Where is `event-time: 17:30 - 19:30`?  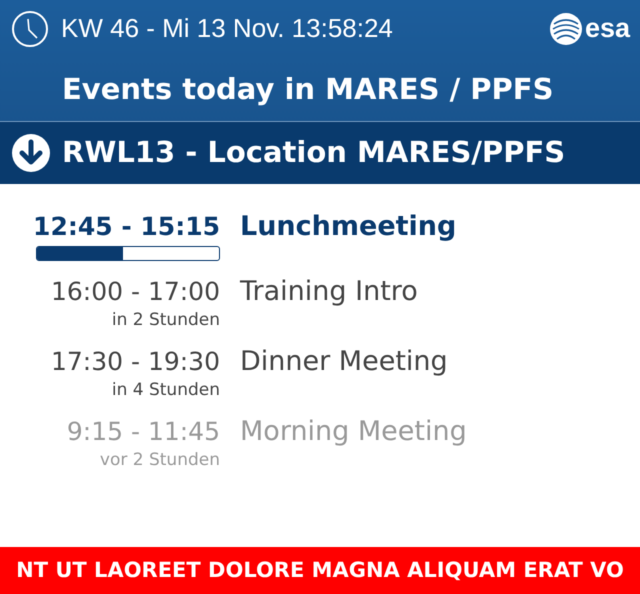
event-time: 17:30 - 19:30 is located at coordinates (135, 362).